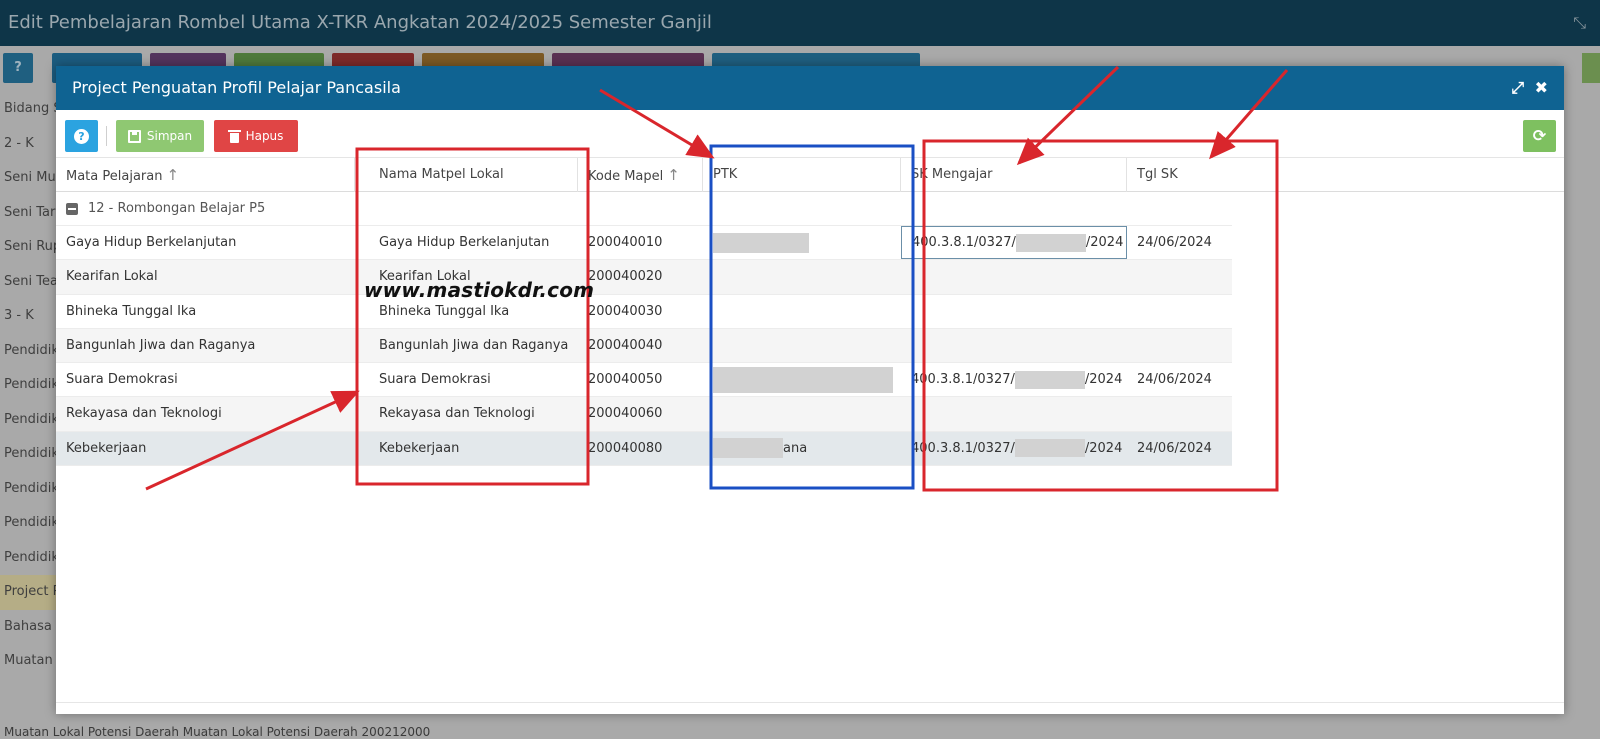 The image size is (1600, 739). I want to click on background-row: 3 - K, so click(19, 315).